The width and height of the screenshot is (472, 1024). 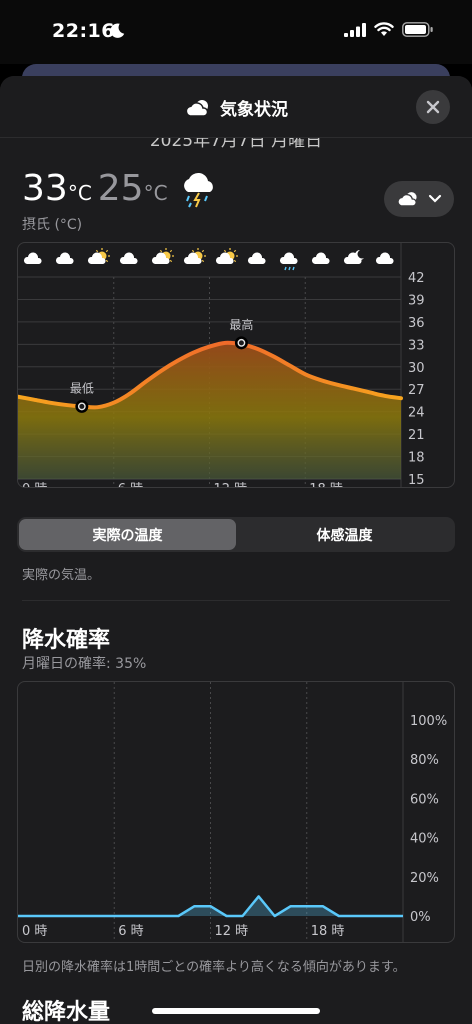 What do you see at coordinates (66, 640) in the screenshot?
I see `precip-title: 降水確率` at bounding box center [66, 640].